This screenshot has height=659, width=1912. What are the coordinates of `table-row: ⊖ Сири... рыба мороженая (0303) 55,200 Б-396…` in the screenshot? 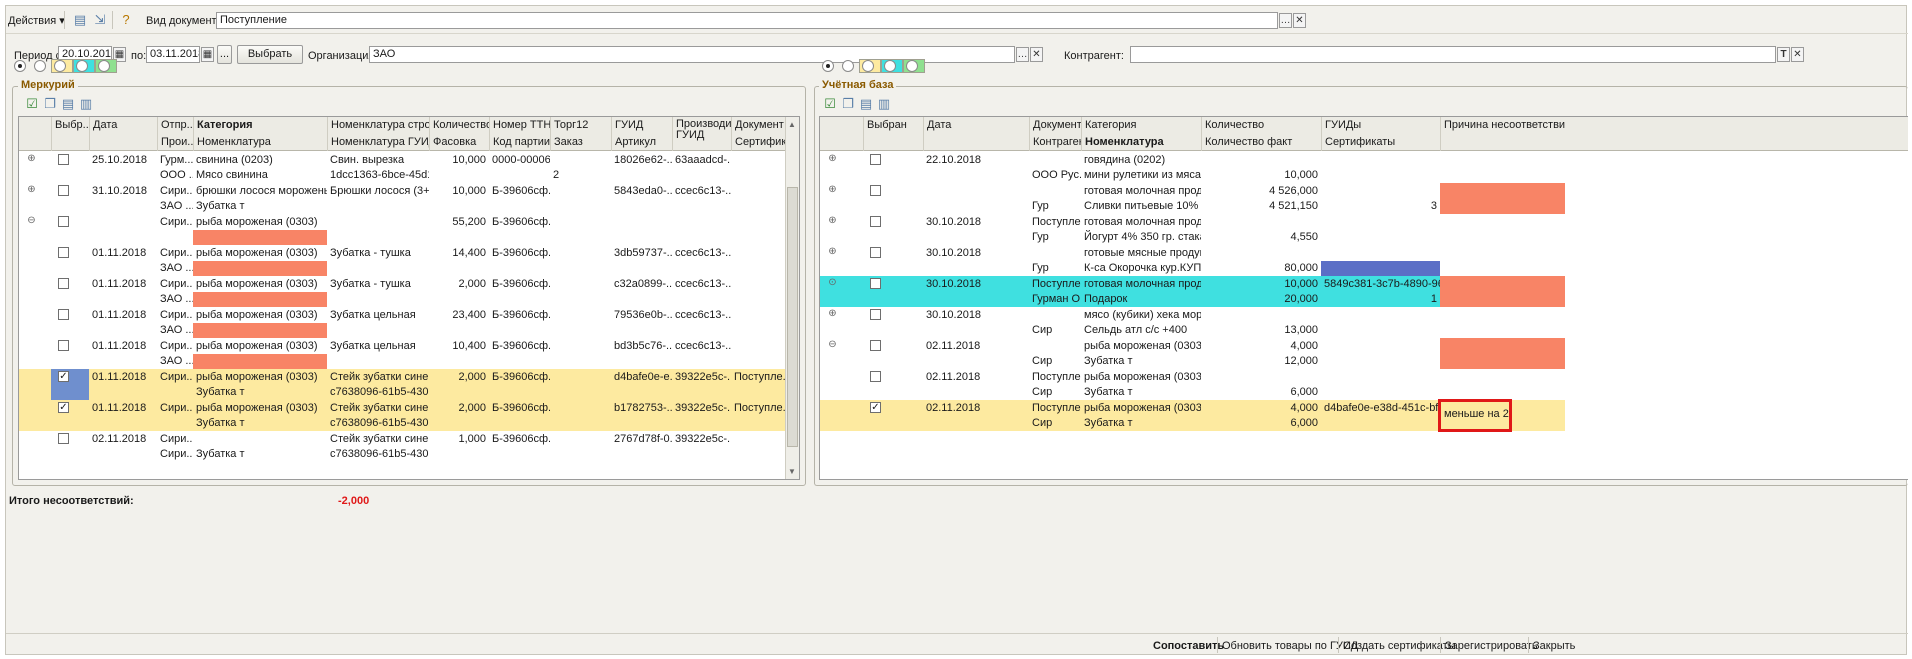 It's located at (403, 229).